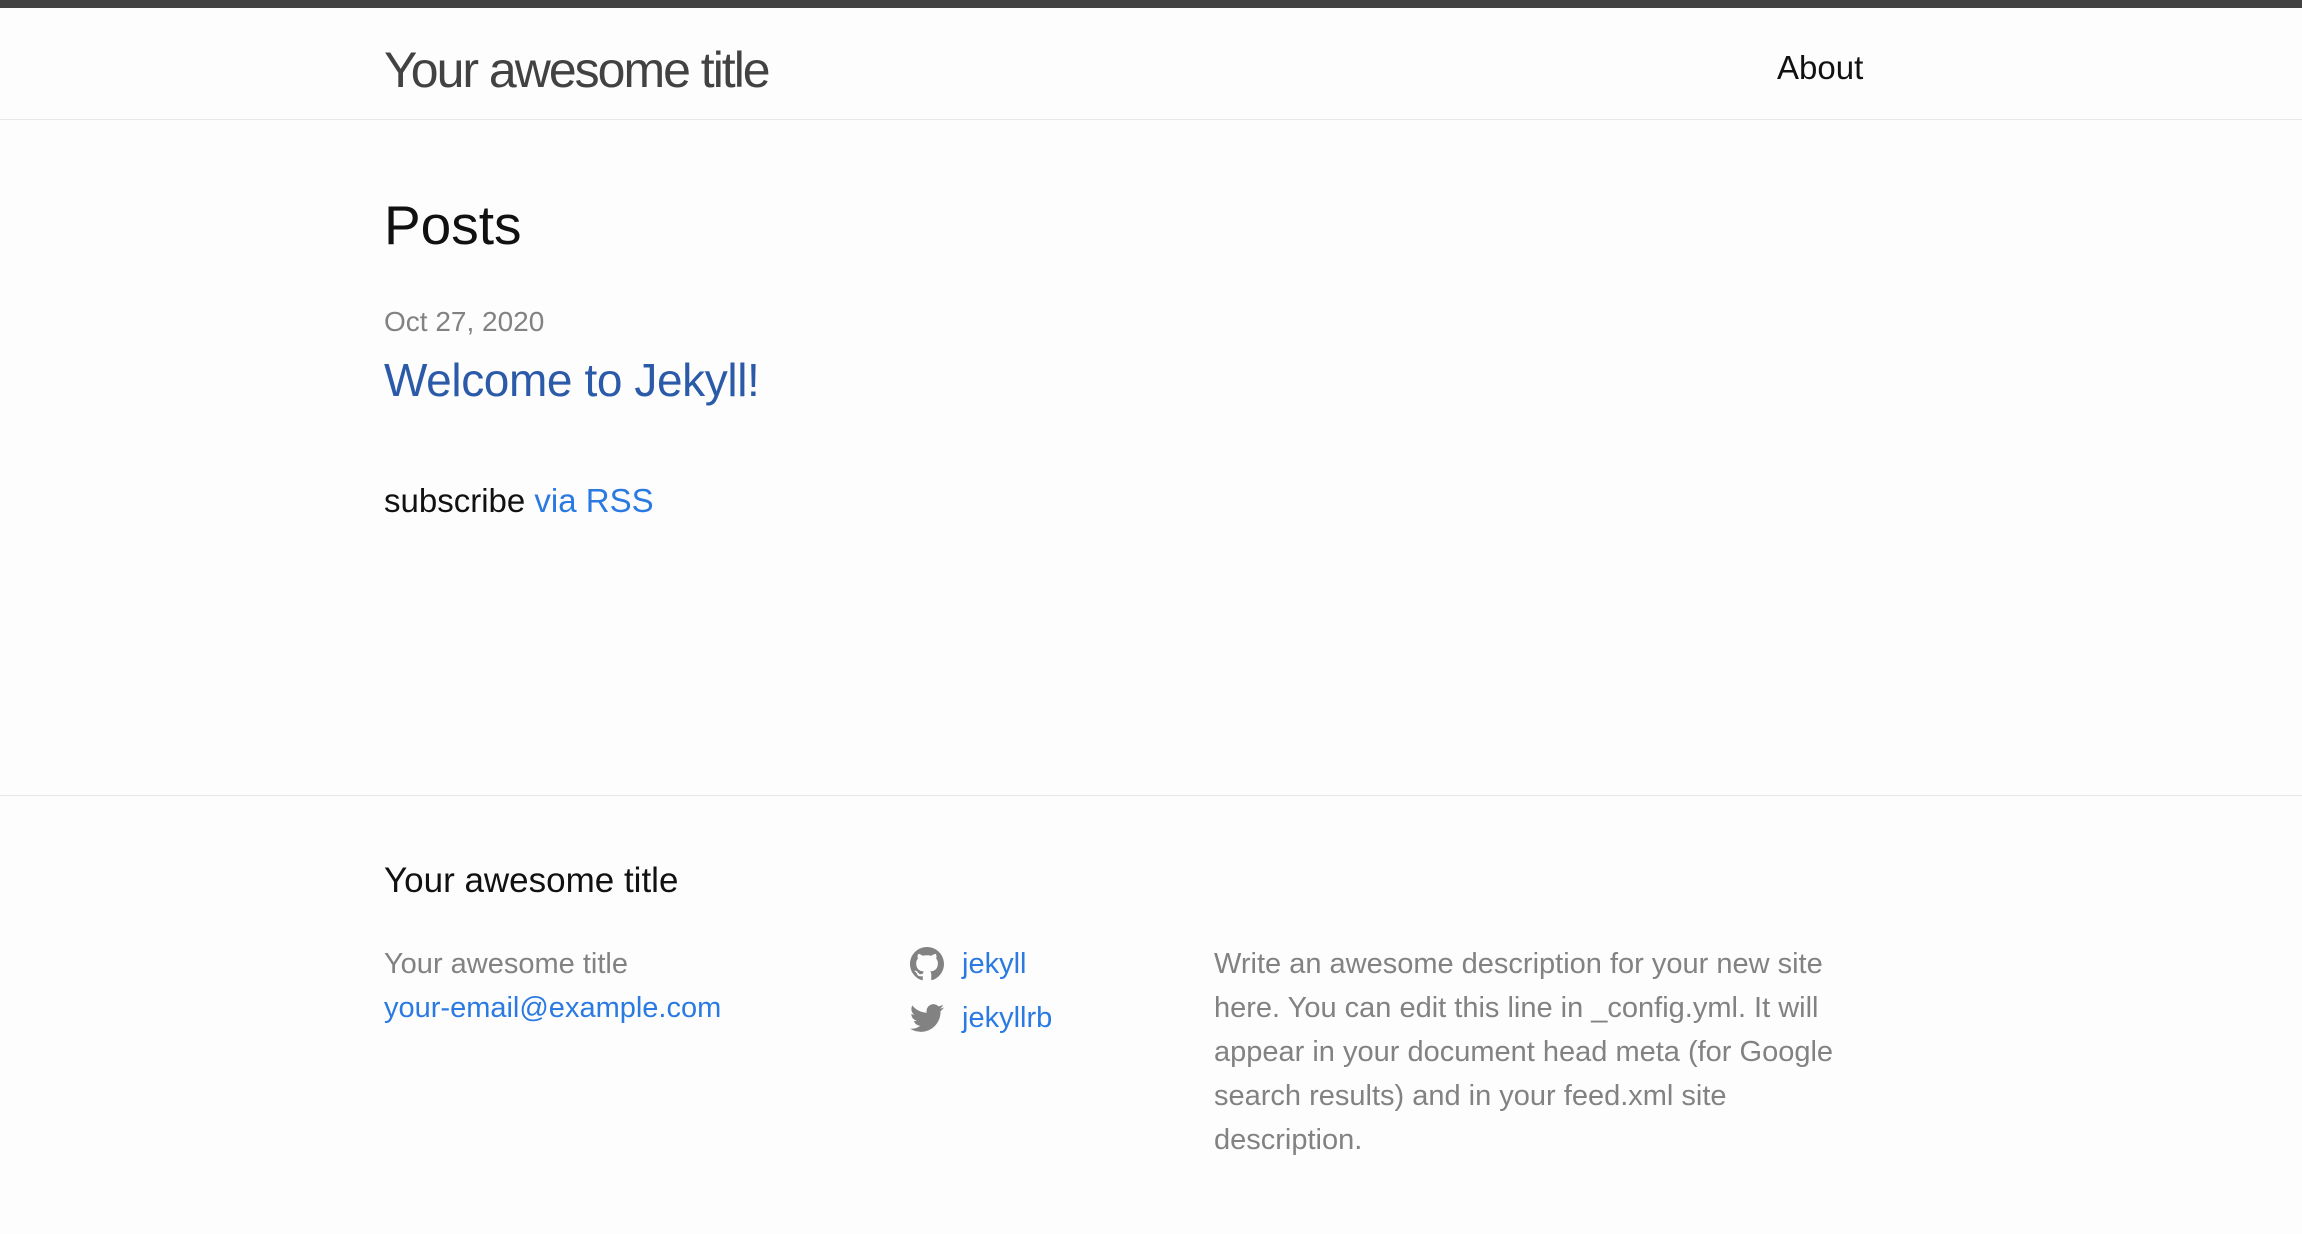 The width and height of the screenshot is (2302, 1234). What do you see at coordinates (464, 321) in the screenshot?
I see `post-date: Oct 27, 2020` at bounding box center [464, 321].